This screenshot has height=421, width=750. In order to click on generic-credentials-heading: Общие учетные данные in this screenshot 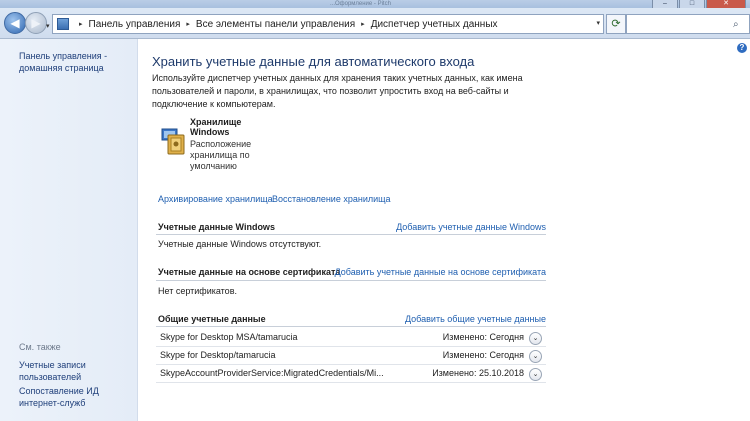, I will do `click(212, 319)`.